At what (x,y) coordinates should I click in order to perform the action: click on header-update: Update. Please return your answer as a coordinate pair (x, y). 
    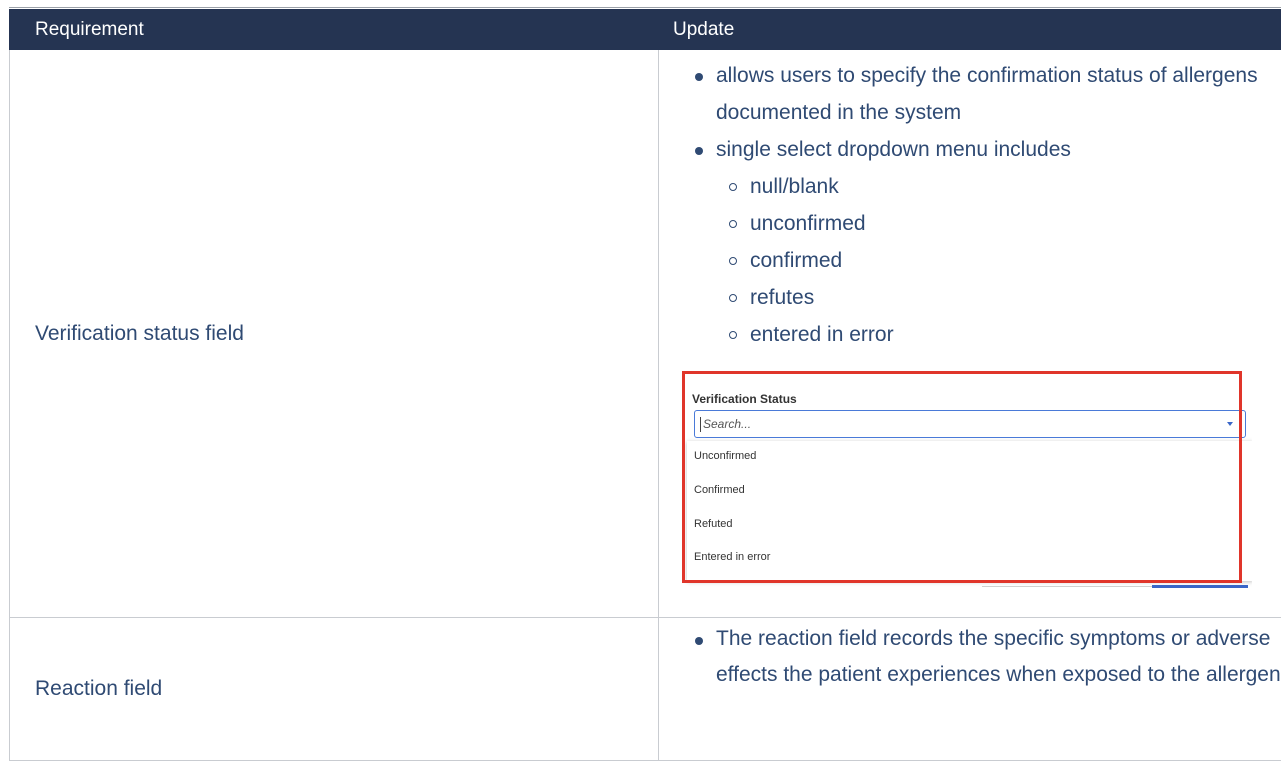
    Looking at the image, I should click on (970, 30).